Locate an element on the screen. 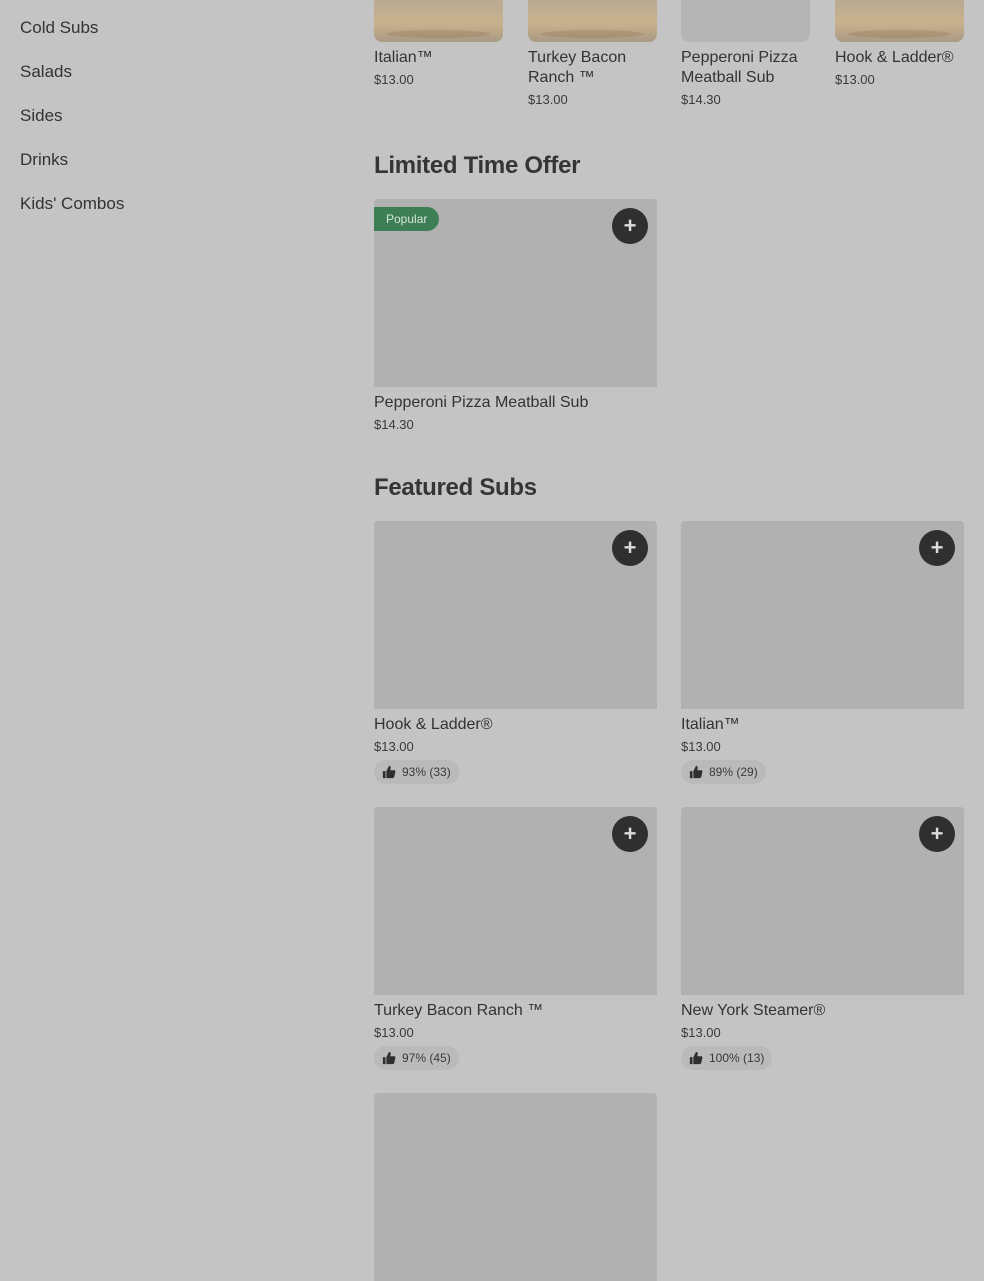 The height and width of the screenshot is (1281, 984). product-image: Popular + is located at coordinates (515, 293).